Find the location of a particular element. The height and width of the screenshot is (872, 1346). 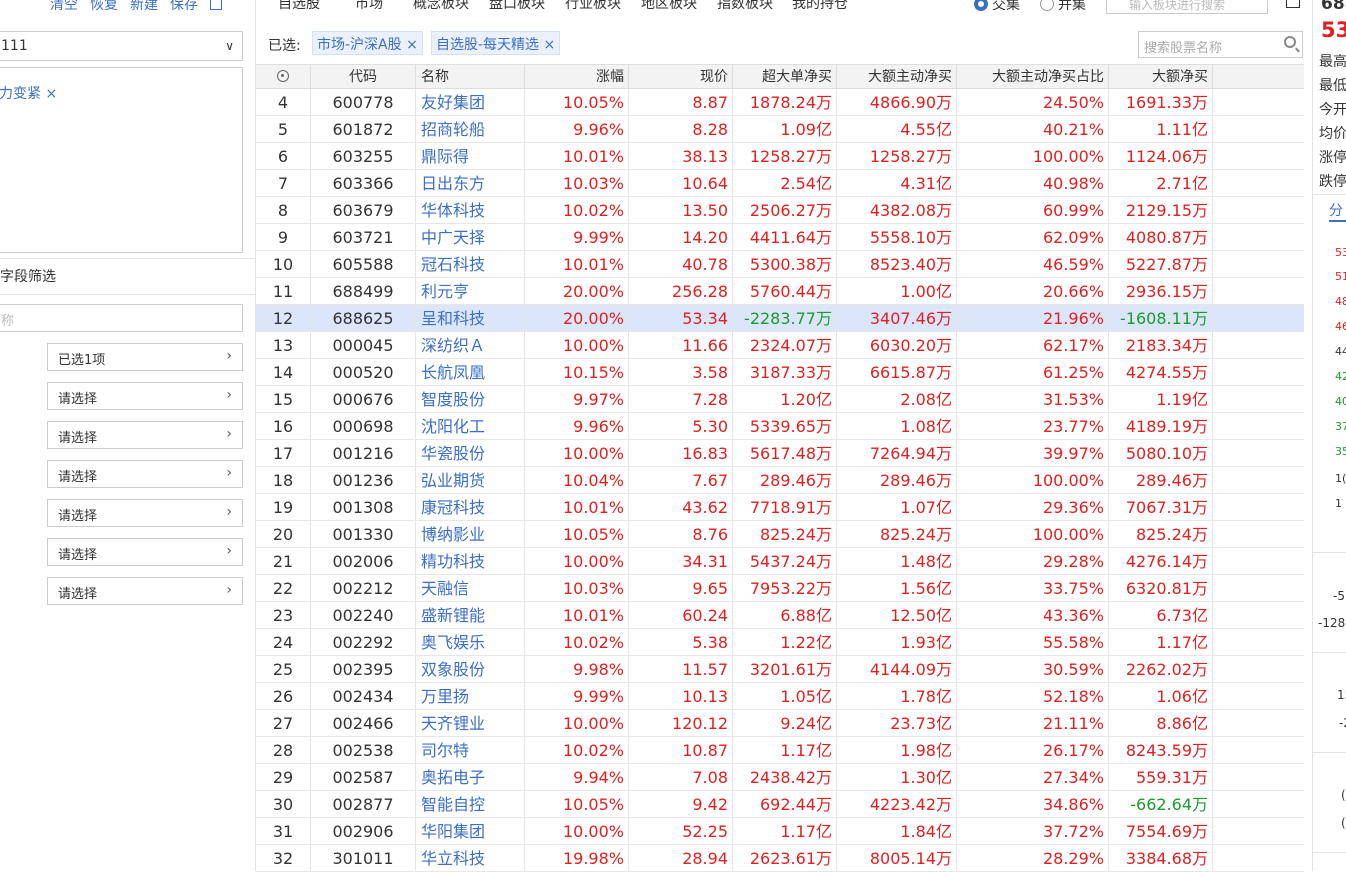

stock-name: 博纳影业 is located at coordinates (470, 534).